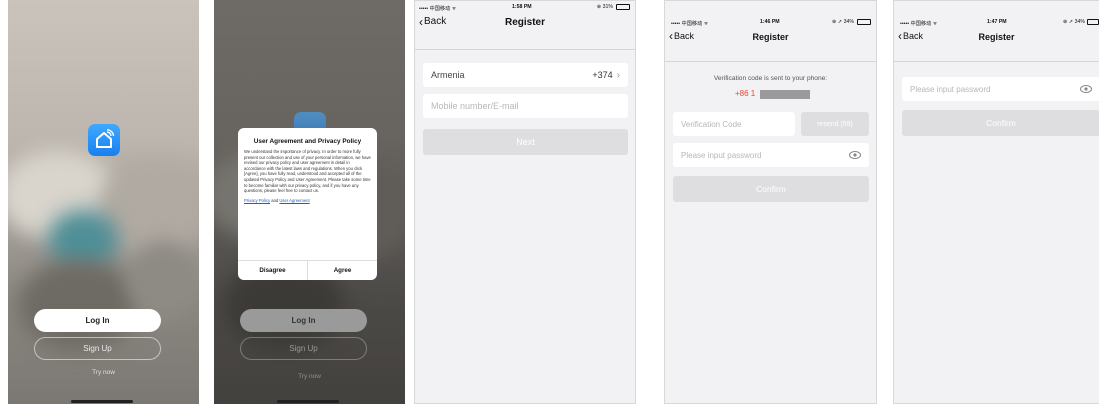 This screenshot has height=404, width=1099. I want to click on dialog-links: Privacy Policy and User Agreement, so click(307, 198).